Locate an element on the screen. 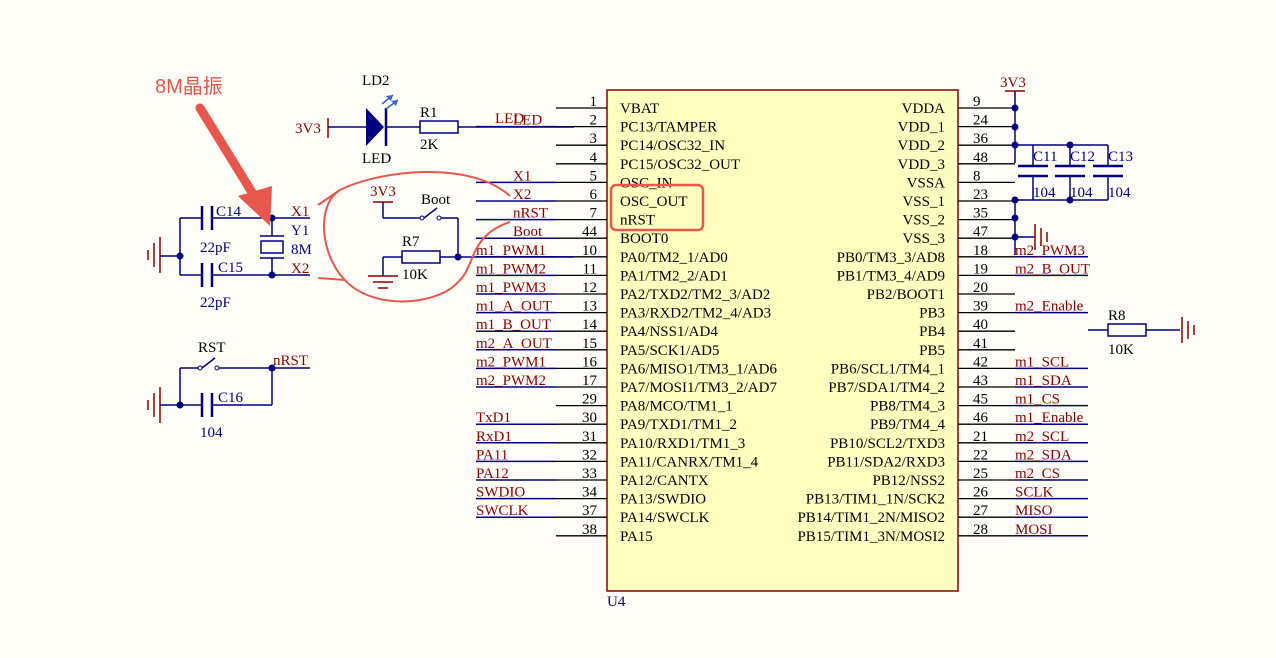 The height and width of the screenshot is (658, 1276). pin-number: 11 is located at coordinates (590, 269).